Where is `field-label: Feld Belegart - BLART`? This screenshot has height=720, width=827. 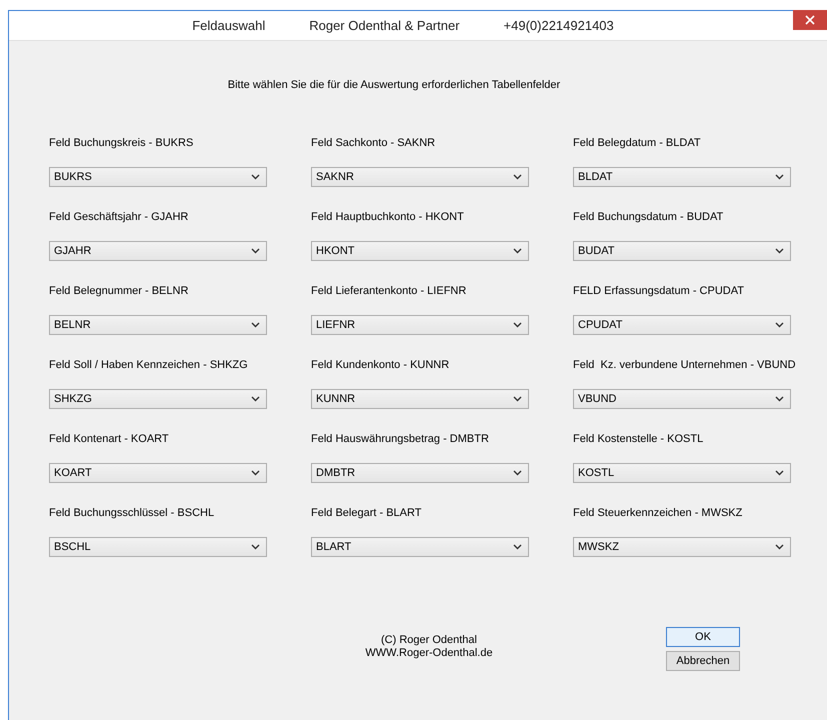
field-label: Feld Belegart - BLART is located at coordinates (366, 513).